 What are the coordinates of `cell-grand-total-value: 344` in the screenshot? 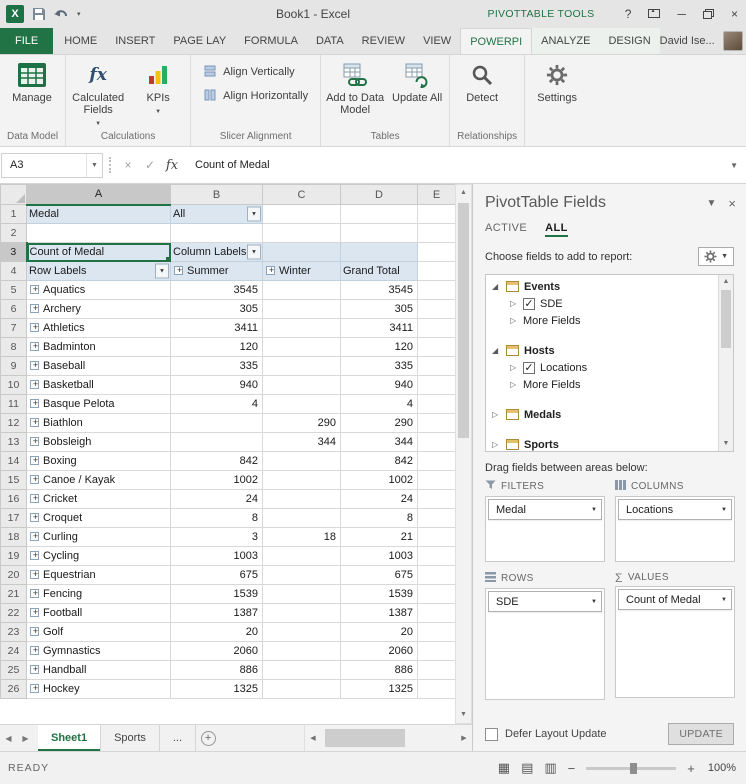 It's located at (379, 442).